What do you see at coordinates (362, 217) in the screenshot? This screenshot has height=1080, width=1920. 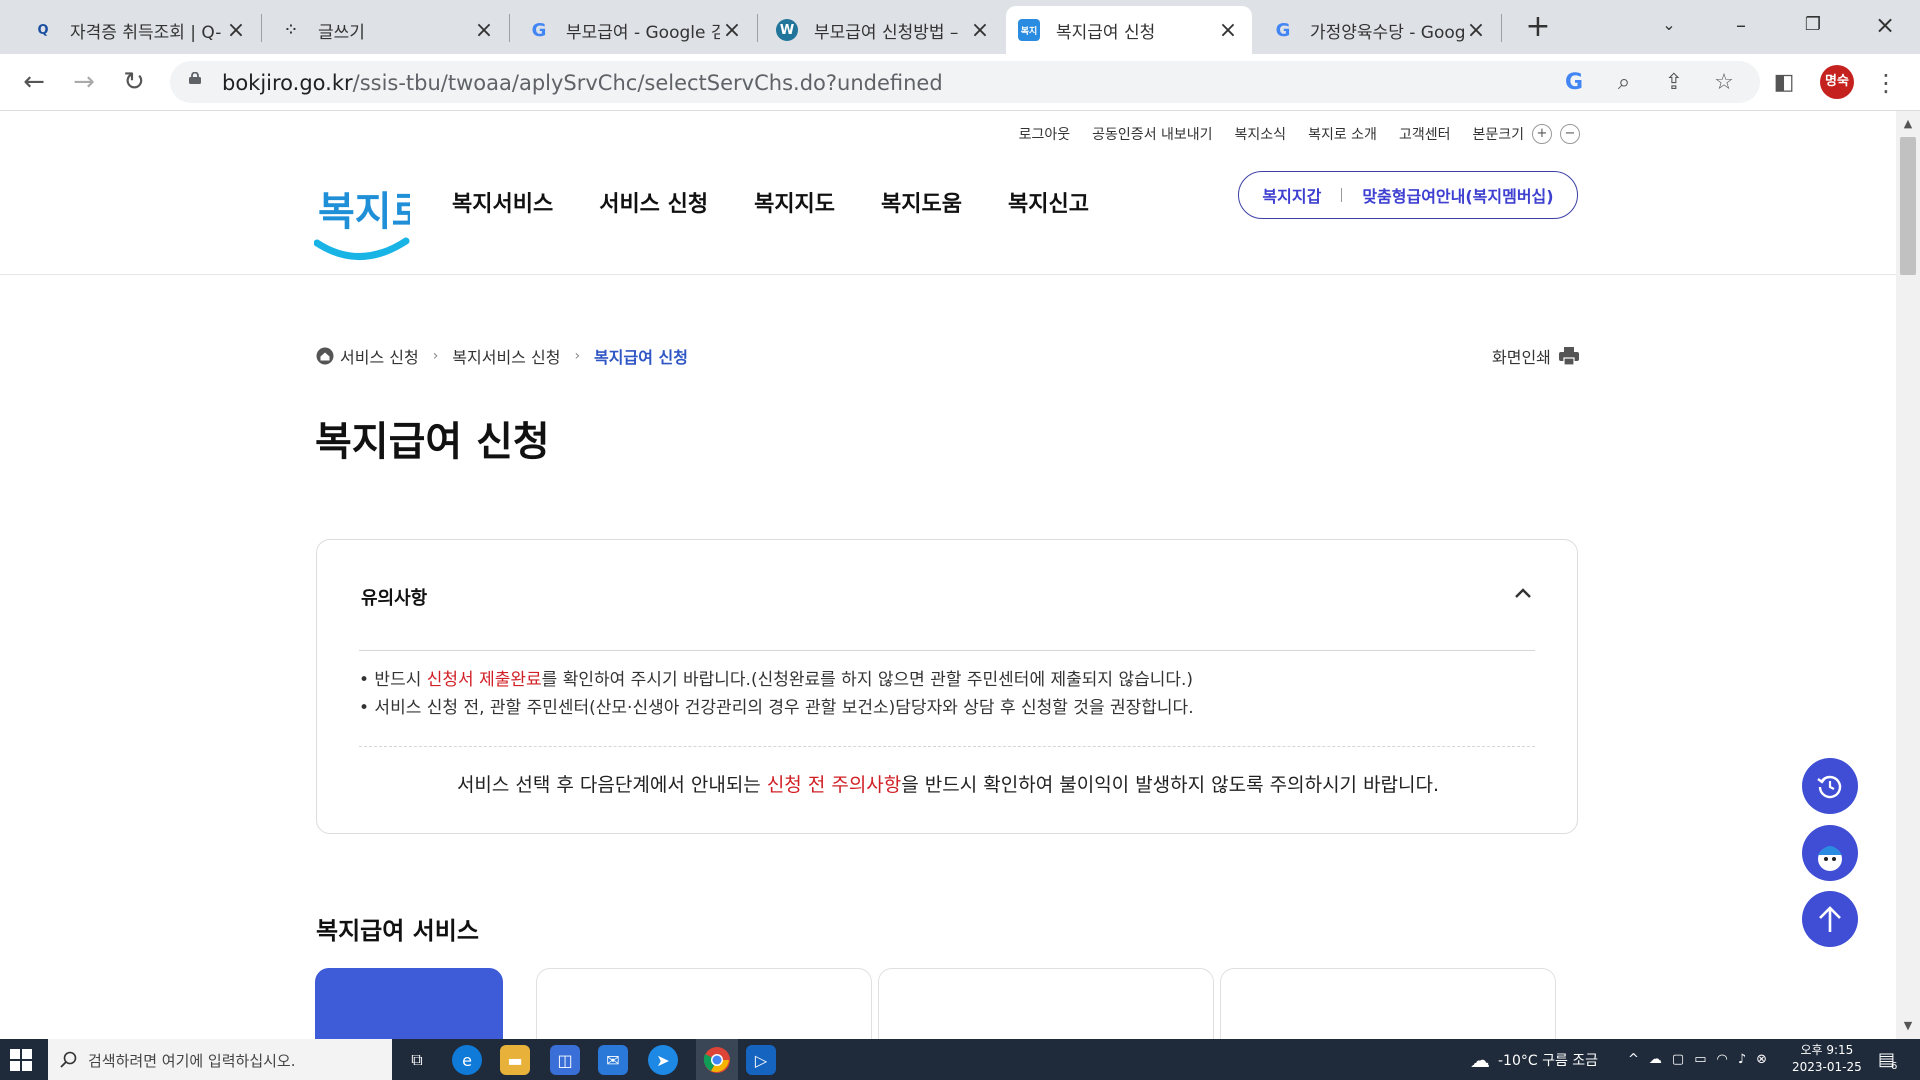 I see `bokjiro-logo: 복지로` at bounding box center [362, 217].